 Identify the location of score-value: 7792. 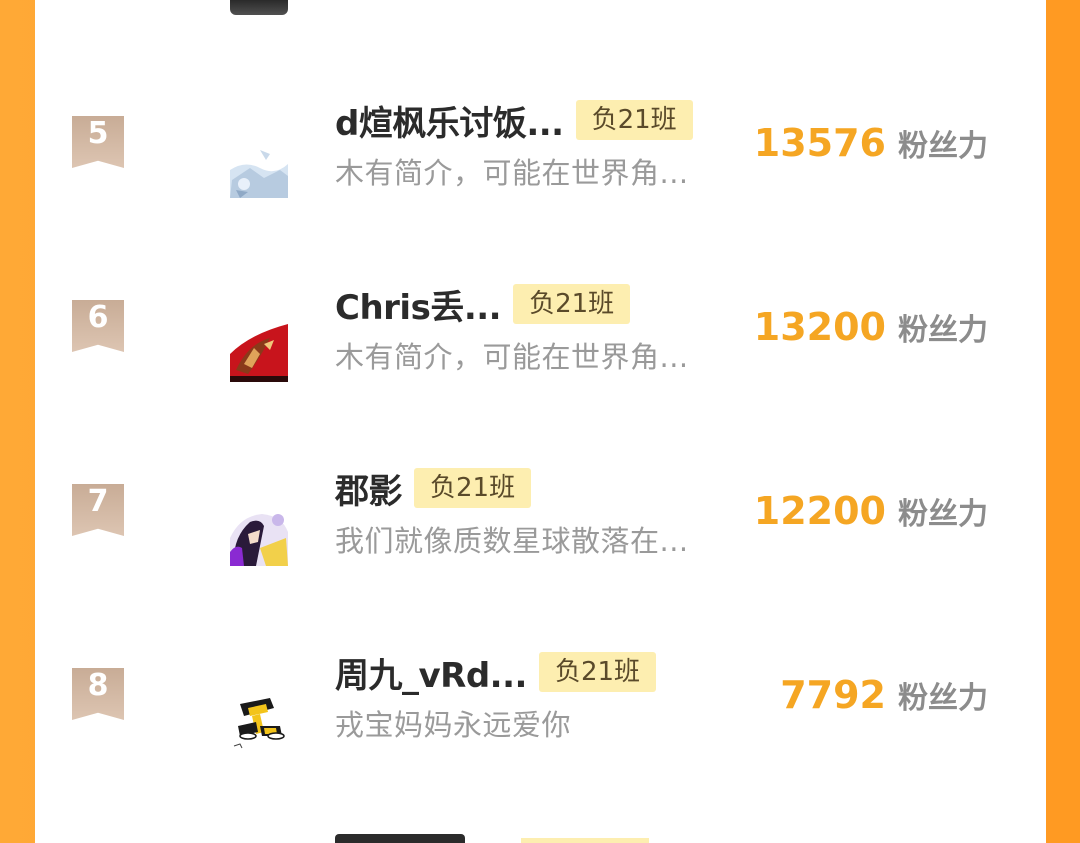
(833, 695).